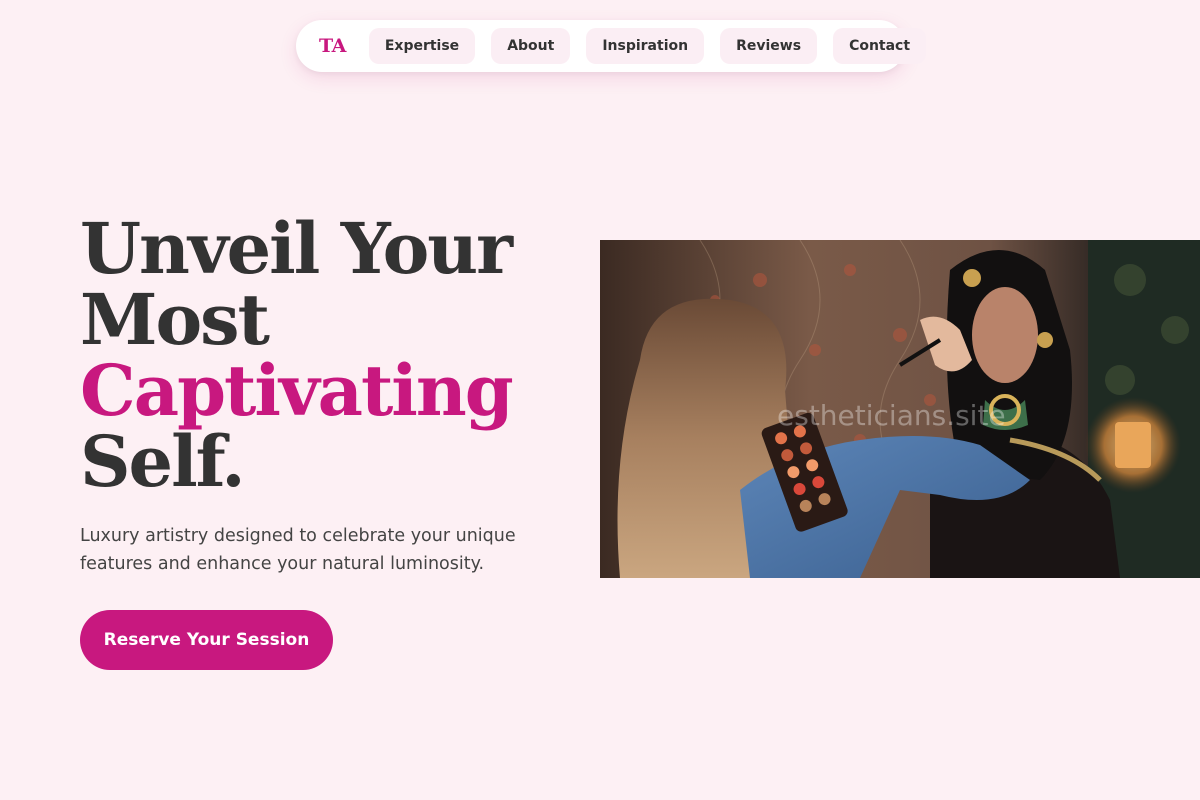  Describe the element at coordinates (175, 319) in the screenshot. I see `headline-line-2: Most` at that location.